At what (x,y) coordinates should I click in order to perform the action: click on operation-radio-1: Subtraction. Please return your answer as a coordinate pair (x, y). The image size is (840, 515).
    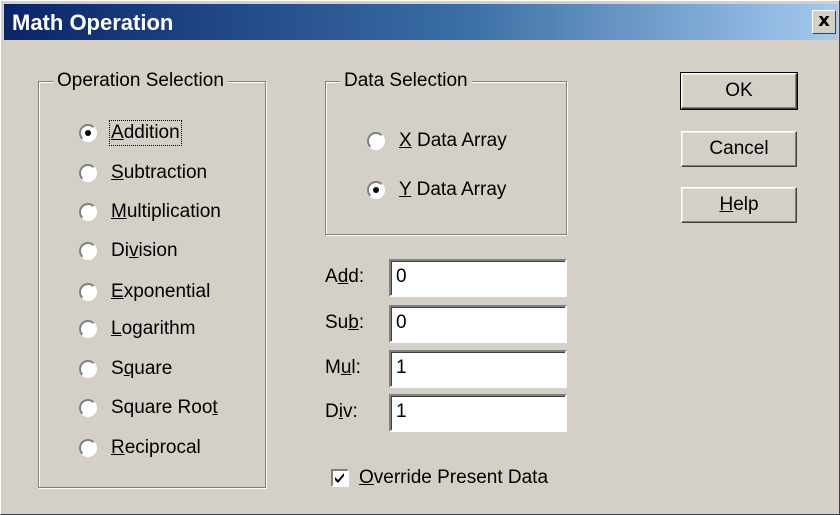
    Looking at the image, I should click on (143, 173).